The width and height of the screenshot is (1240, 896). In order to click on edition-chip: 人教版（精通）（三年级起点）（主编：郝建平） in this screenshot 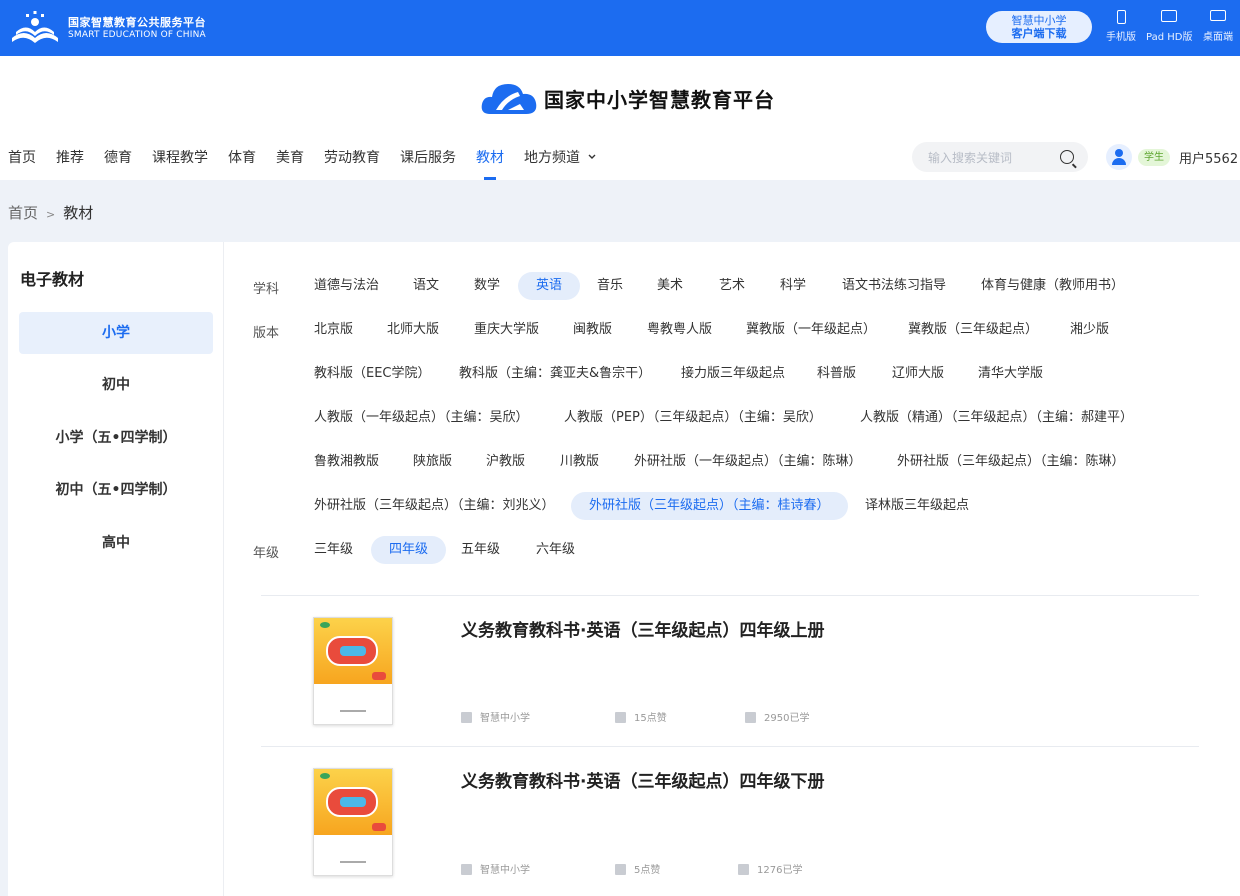, I will do `click(996, 418)`.